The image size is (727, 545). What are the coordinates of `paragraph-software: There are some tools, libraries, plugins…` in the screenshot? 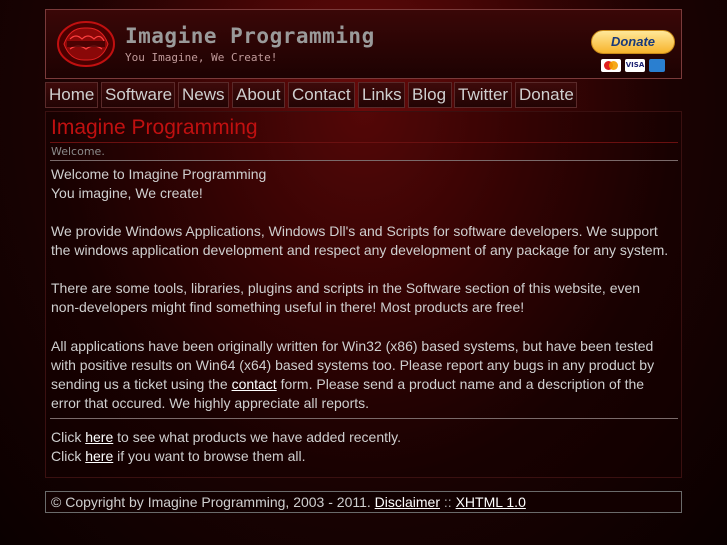 It's located at (346, 297).